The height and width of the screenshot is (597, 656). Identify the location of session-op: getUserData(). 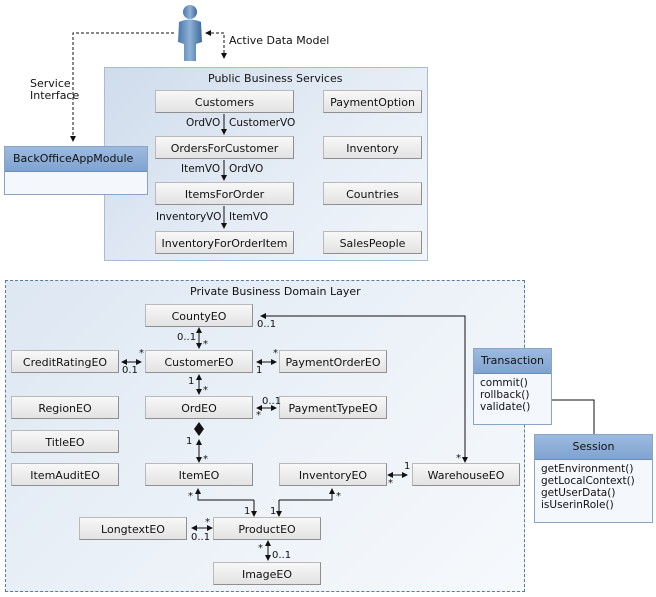
(578, 493).